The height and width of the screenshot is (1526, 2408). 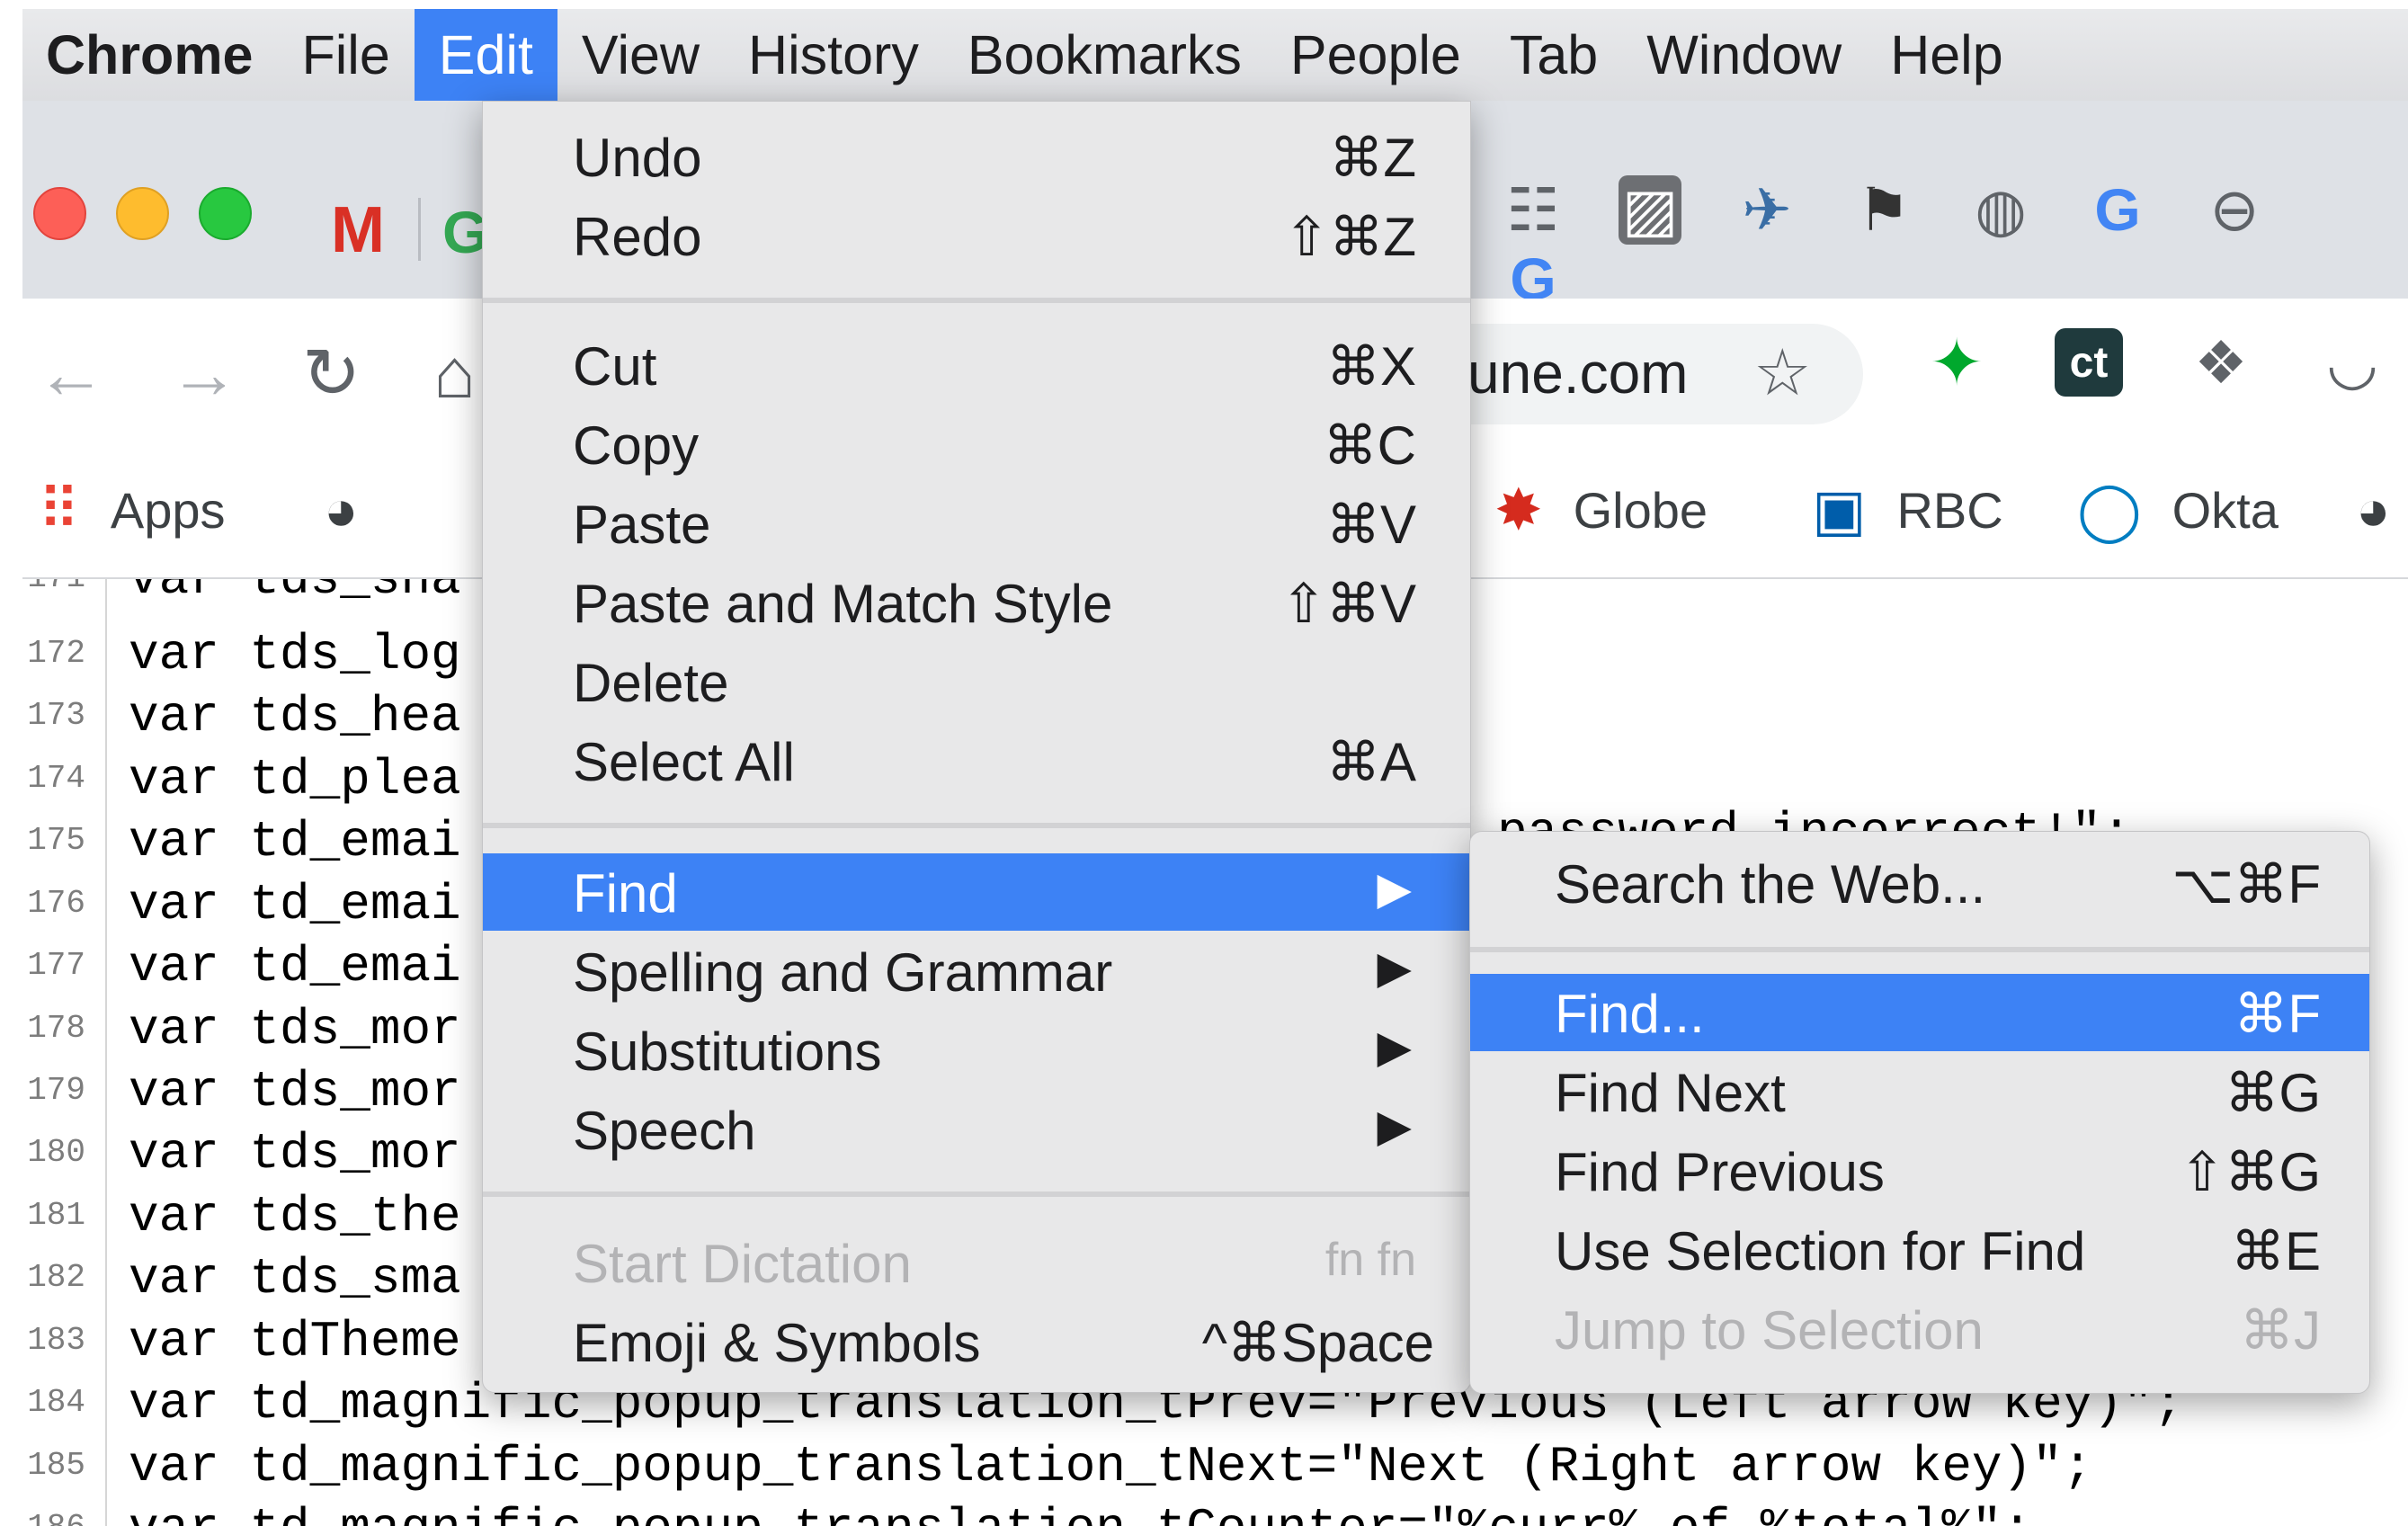 I want to click on close-window-button, so click(x=59, y=214).